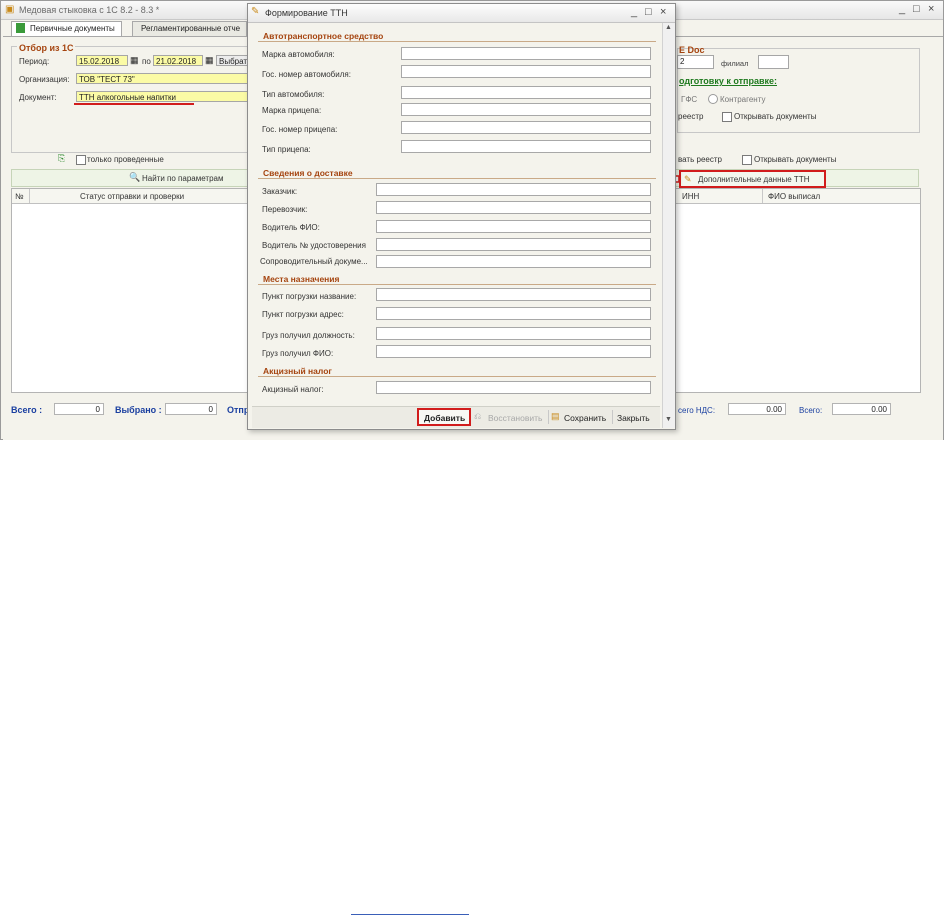 The height and width of the screenshot is (918, 946). Describe the element at coordinates (811, 410) in the screenshot. I see `sum-label: Всего:` at that location.